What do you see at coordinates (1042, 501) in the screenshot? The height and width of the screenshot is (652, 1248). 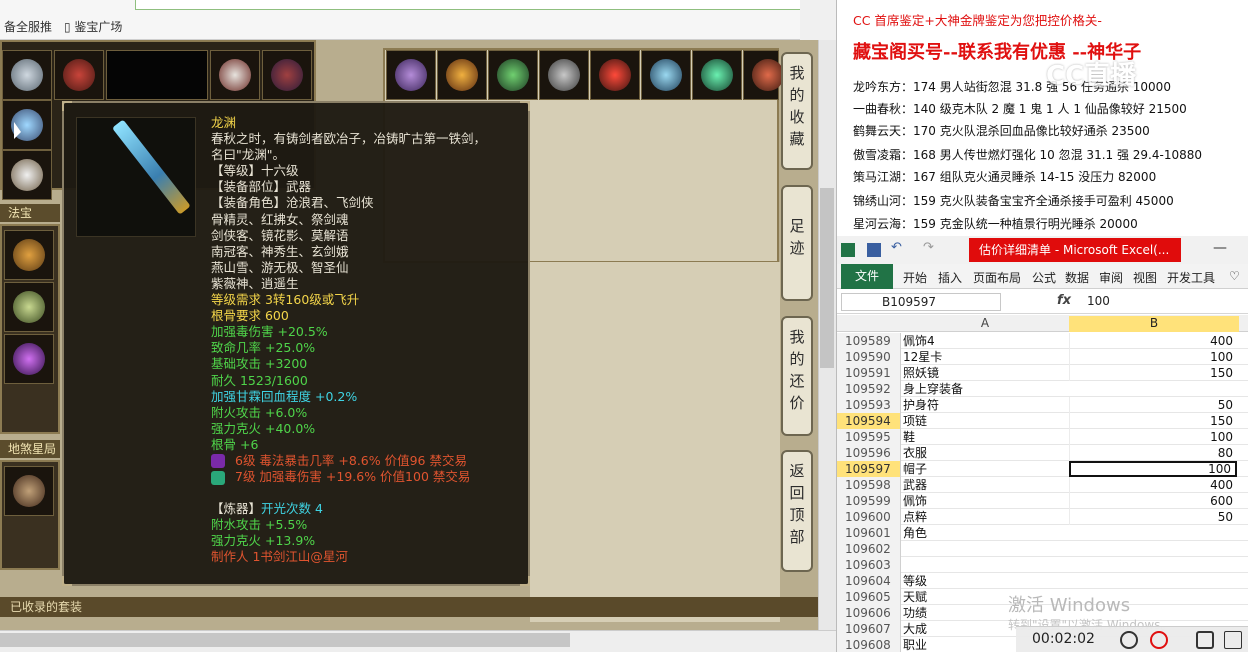 I see `table-row: 109599 佩饰 600` at bounding box center [1042, 501].